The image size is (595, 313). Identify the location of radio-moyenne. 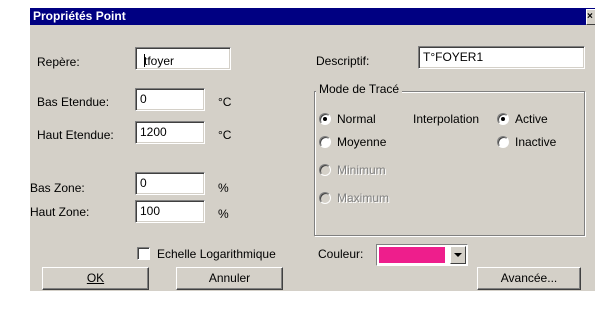
(325, 142).